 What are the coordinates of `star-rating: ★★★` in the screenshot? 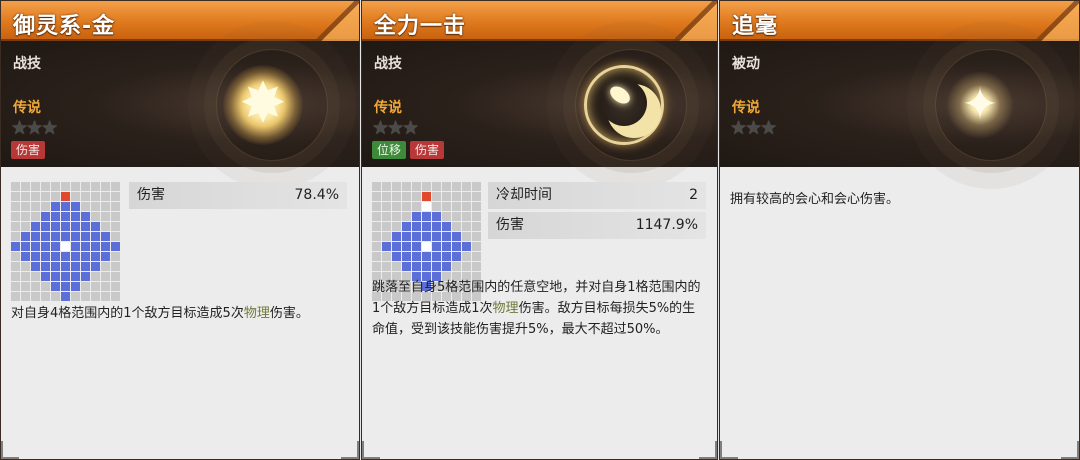 It's located at (395, 128).